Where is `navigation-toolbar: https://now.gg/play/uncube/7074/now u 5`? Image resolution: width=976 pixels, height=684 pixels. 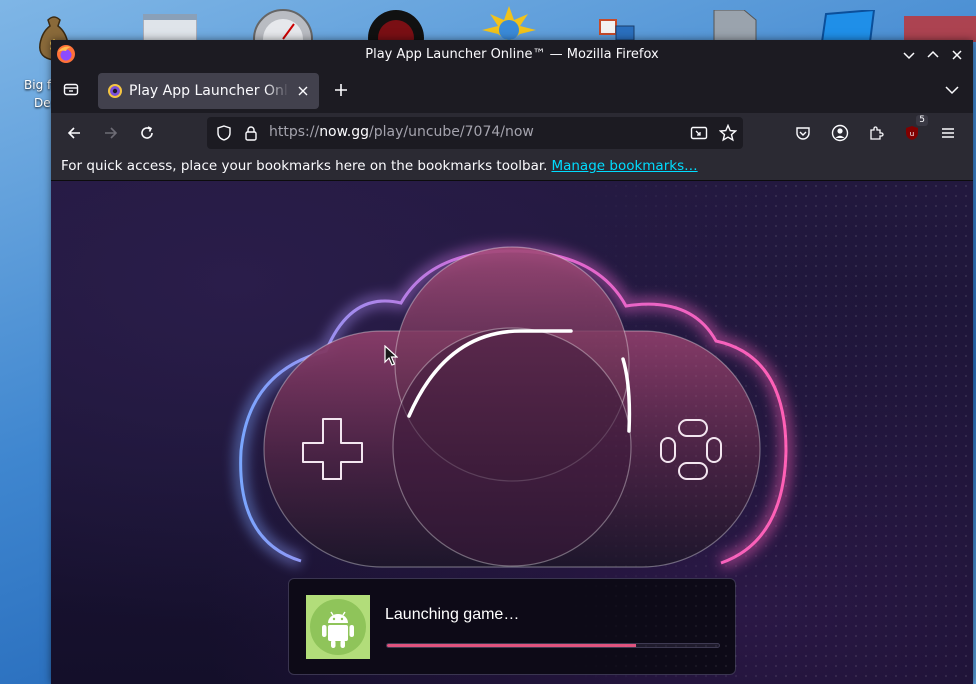 navigation-toolbar: https://now.gg/play/uncube/7074/now u 5 is located at coordinates (512, 133).